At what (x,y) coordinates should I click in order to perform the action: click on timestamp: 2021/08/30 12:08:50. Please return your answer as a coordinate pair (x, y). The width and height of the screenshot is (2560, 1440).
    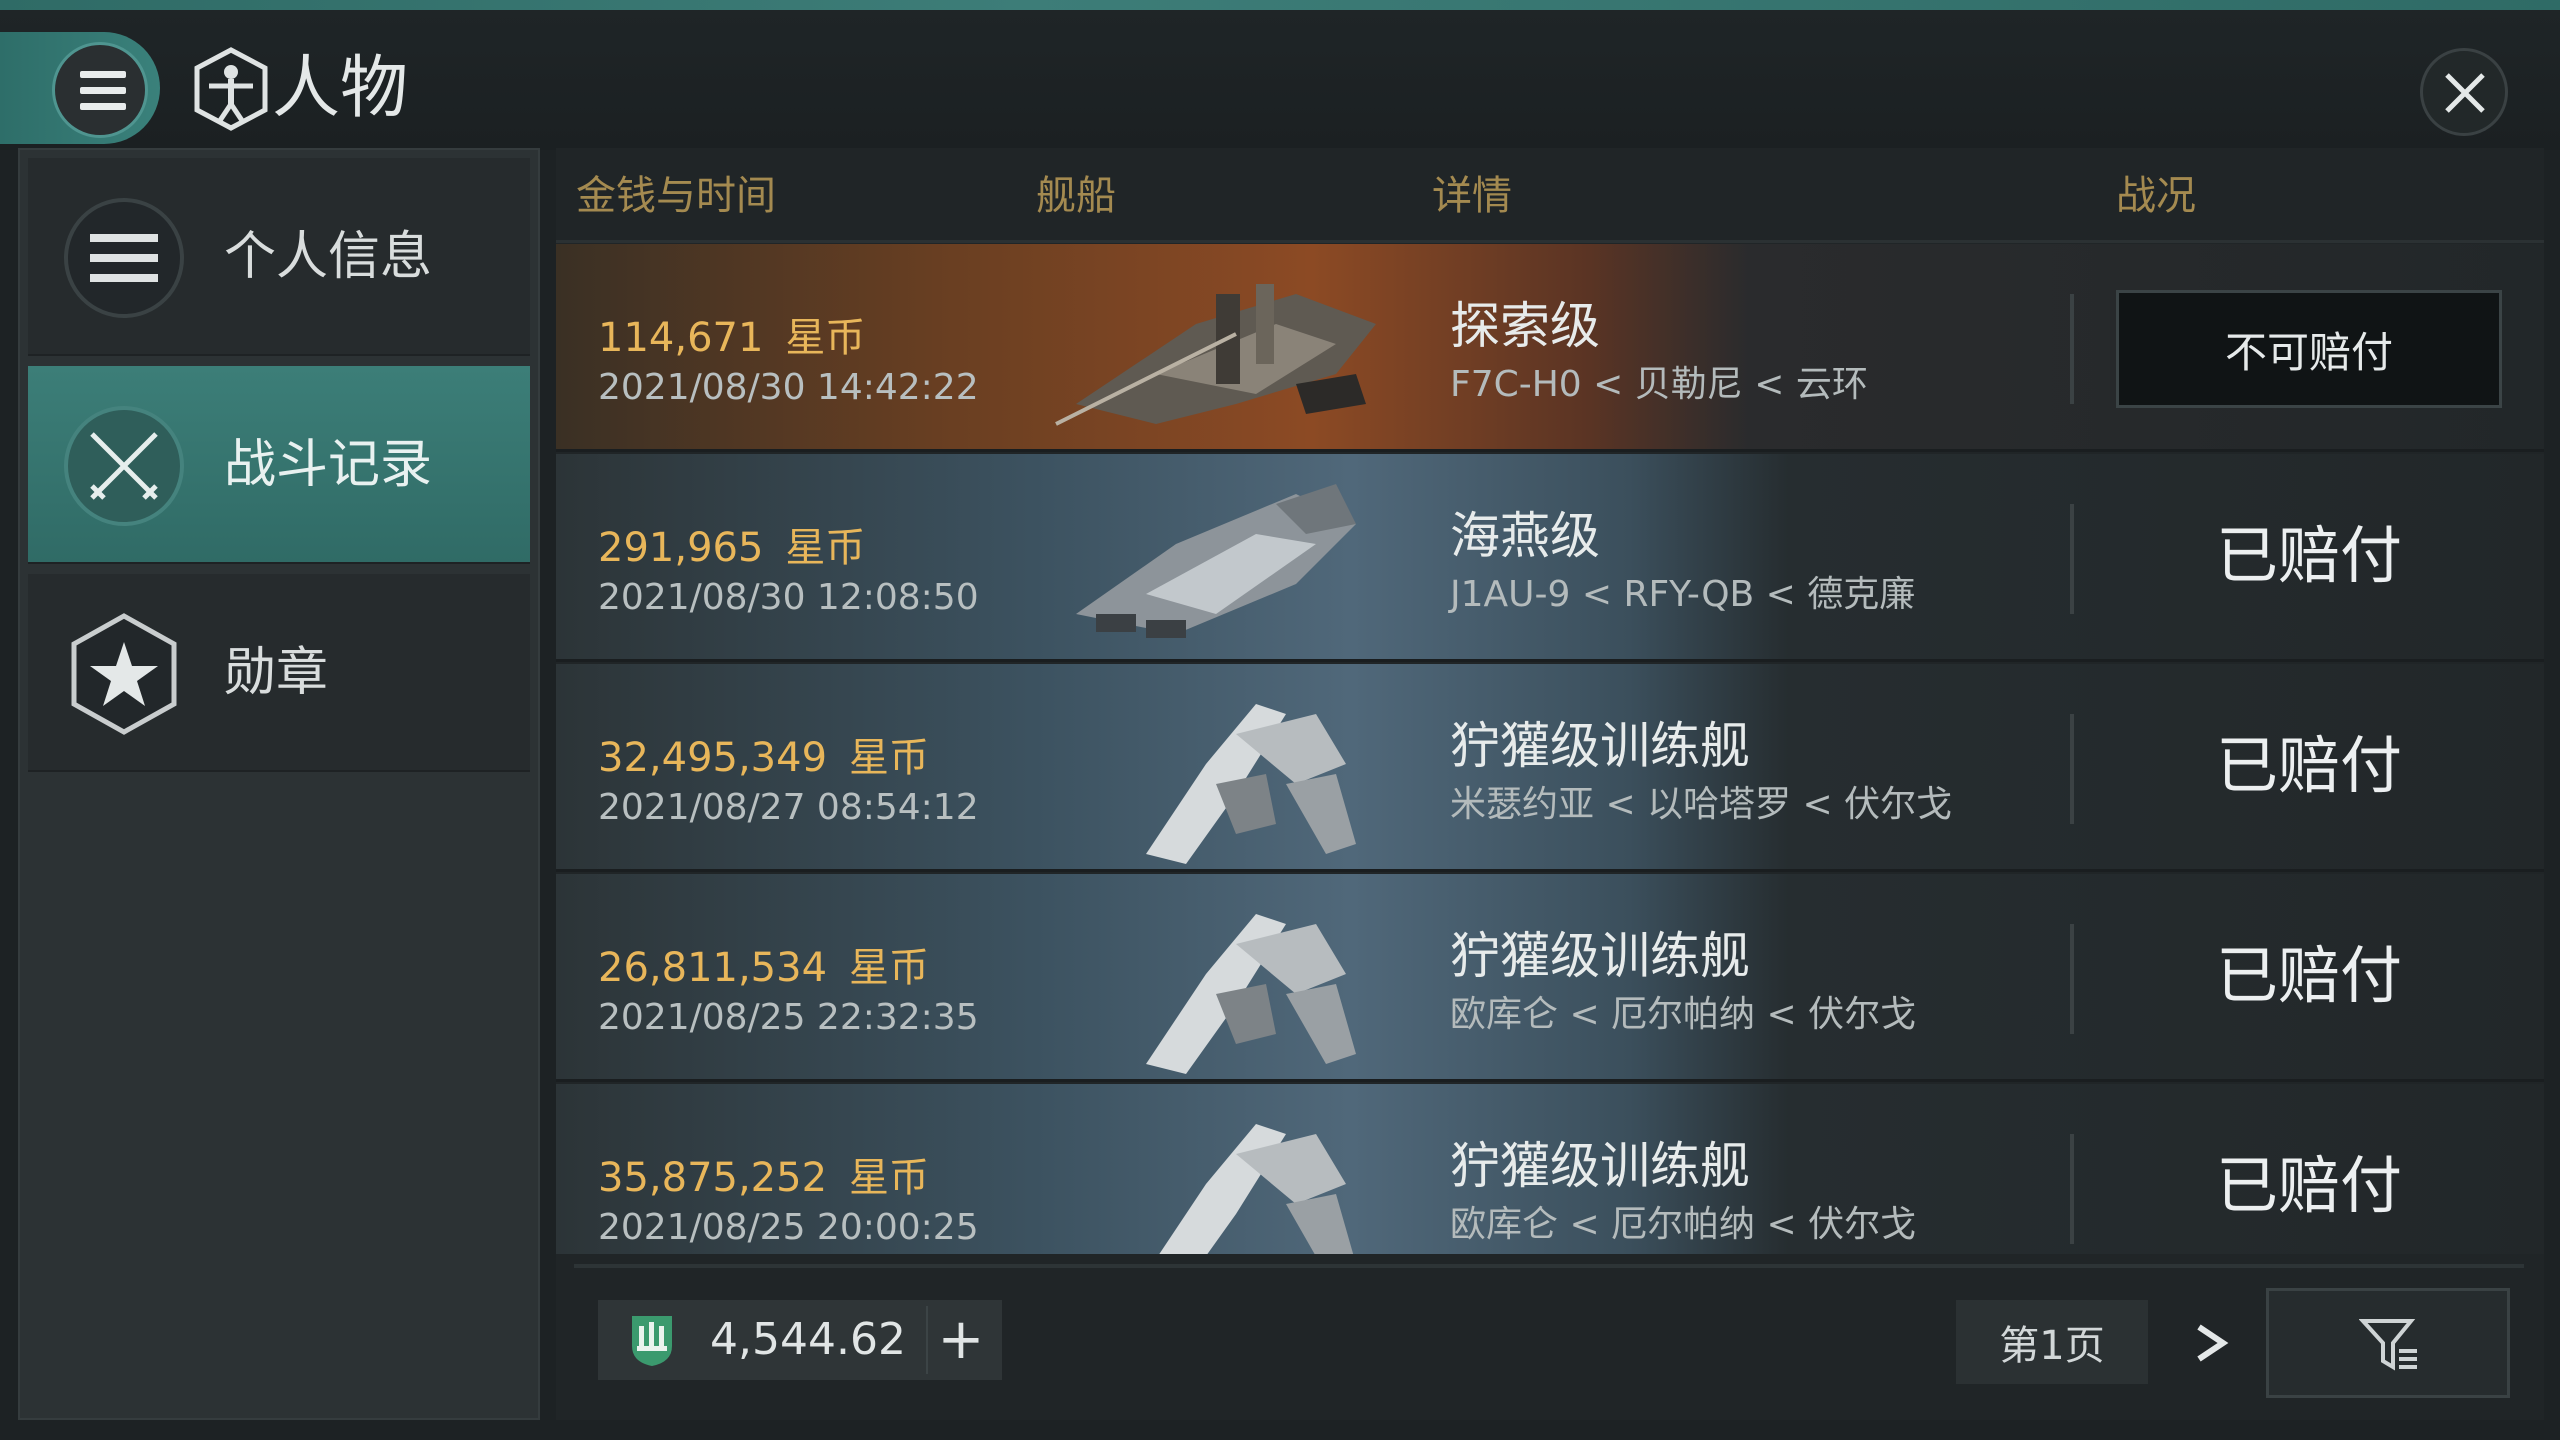
    Looking at the image, I should click on (788, 597).